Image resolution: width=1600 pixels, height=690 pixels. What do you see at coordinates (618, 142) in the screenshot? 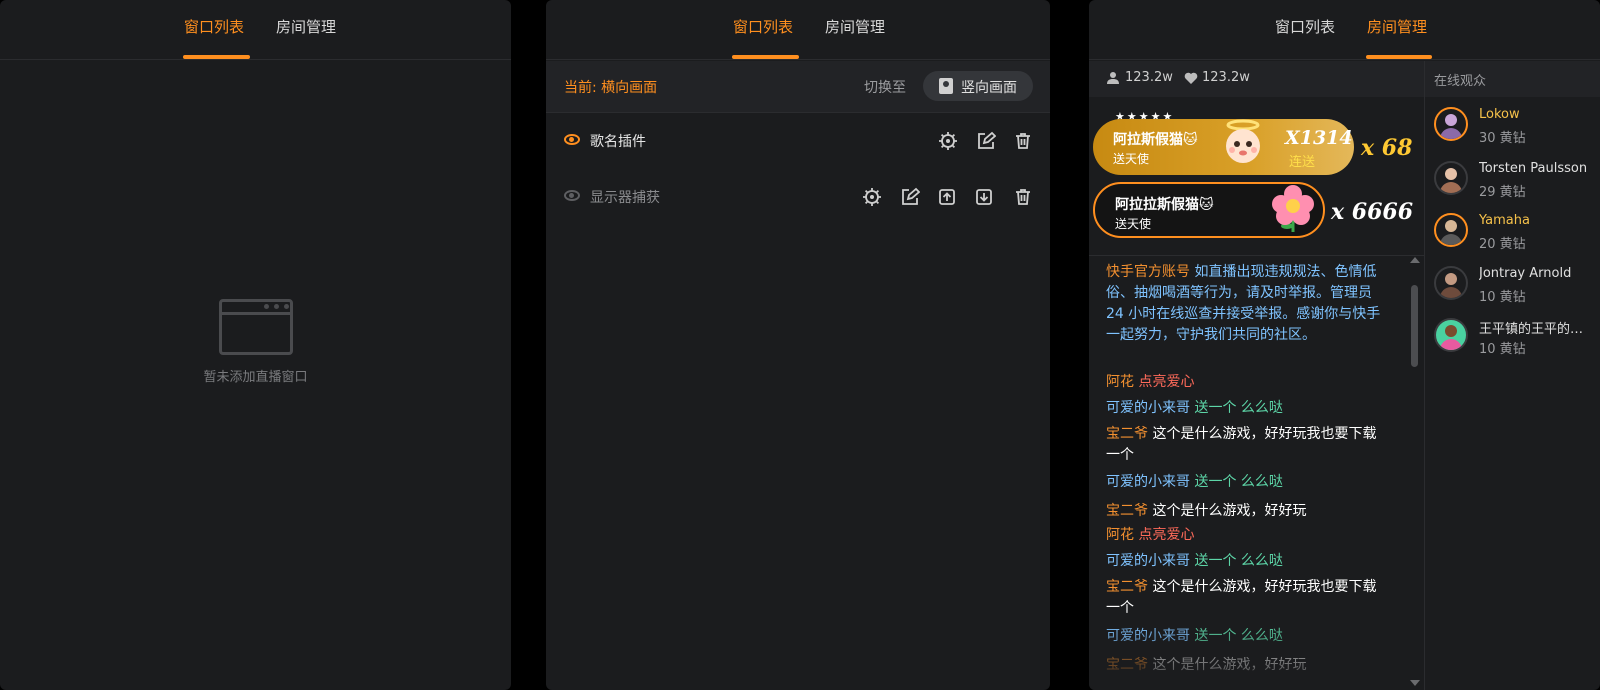
I see `plugin-name: 歌名插件` at bounding box center [618, 142].